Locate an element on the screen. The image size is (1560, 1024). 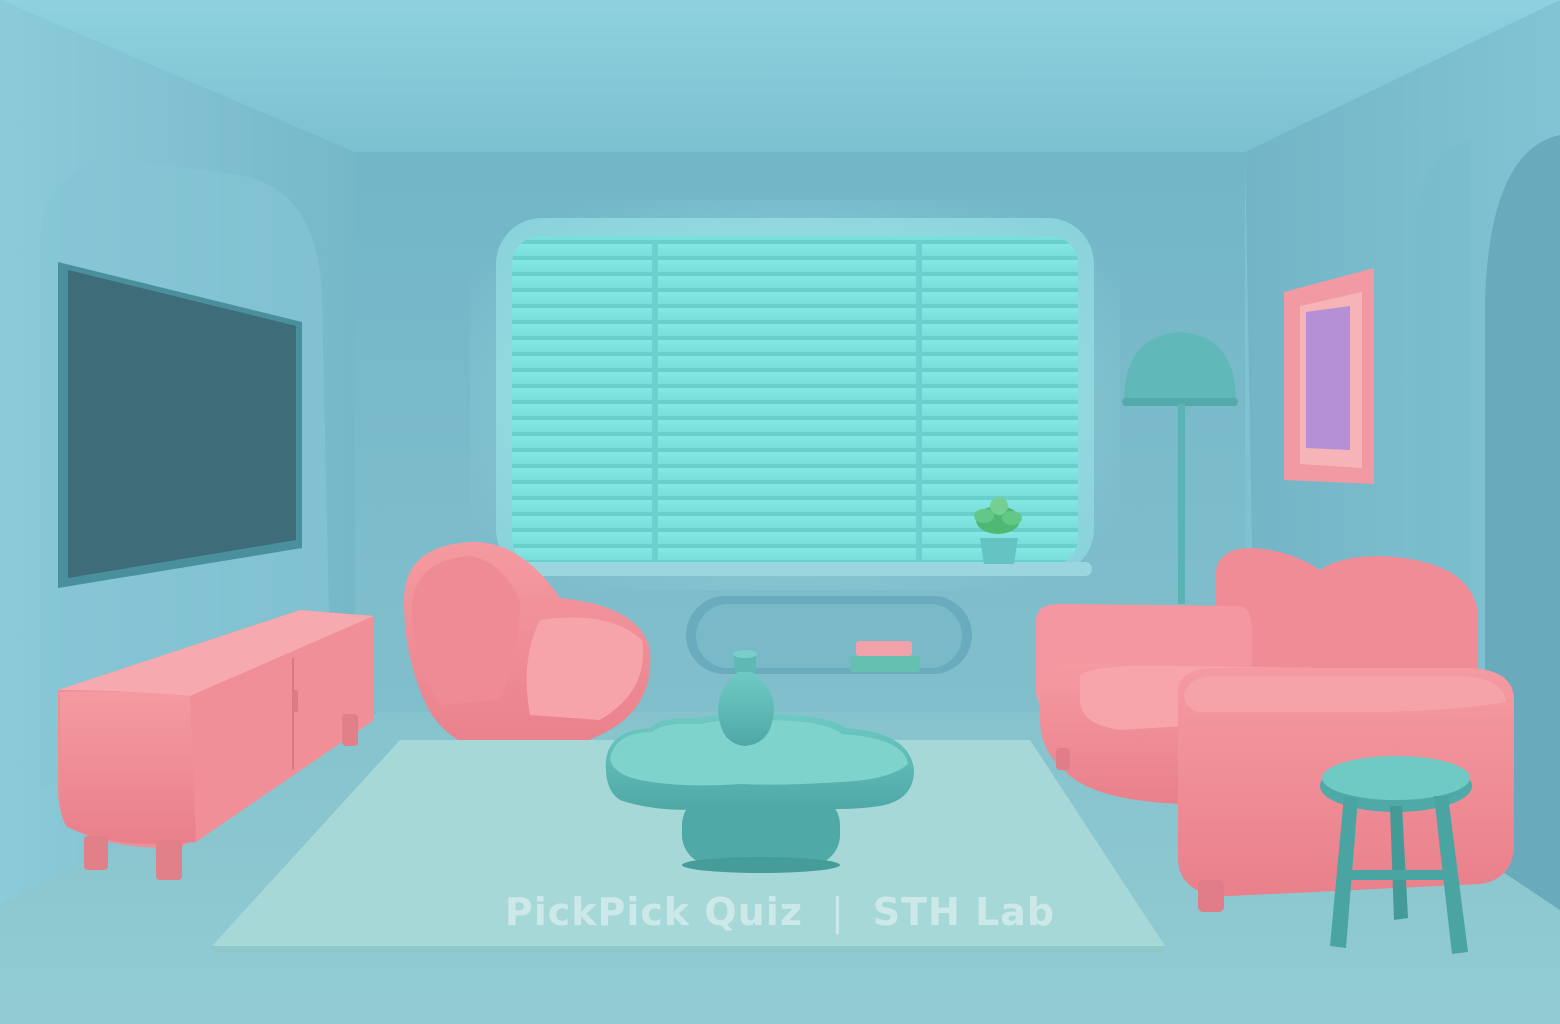
blind-divider-right is located at coordinates (919, 401).